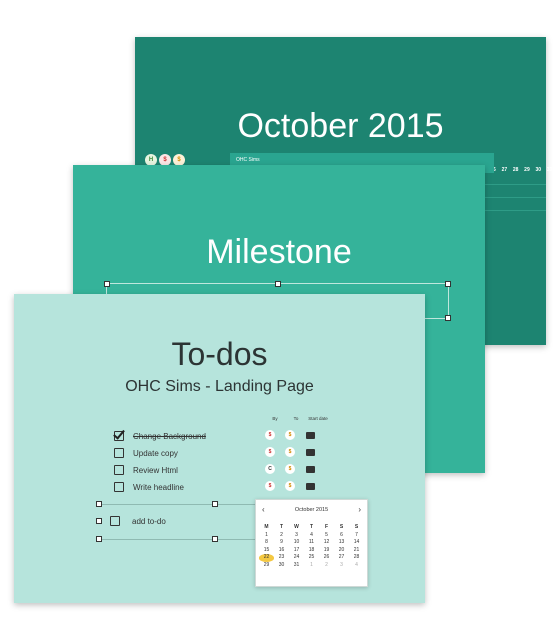 This screenshot has height=640, width=560. What do you see at coordinates (266, 527) in the screenshot?
I see `weekday-header: M` at bounding box center [266, 527].